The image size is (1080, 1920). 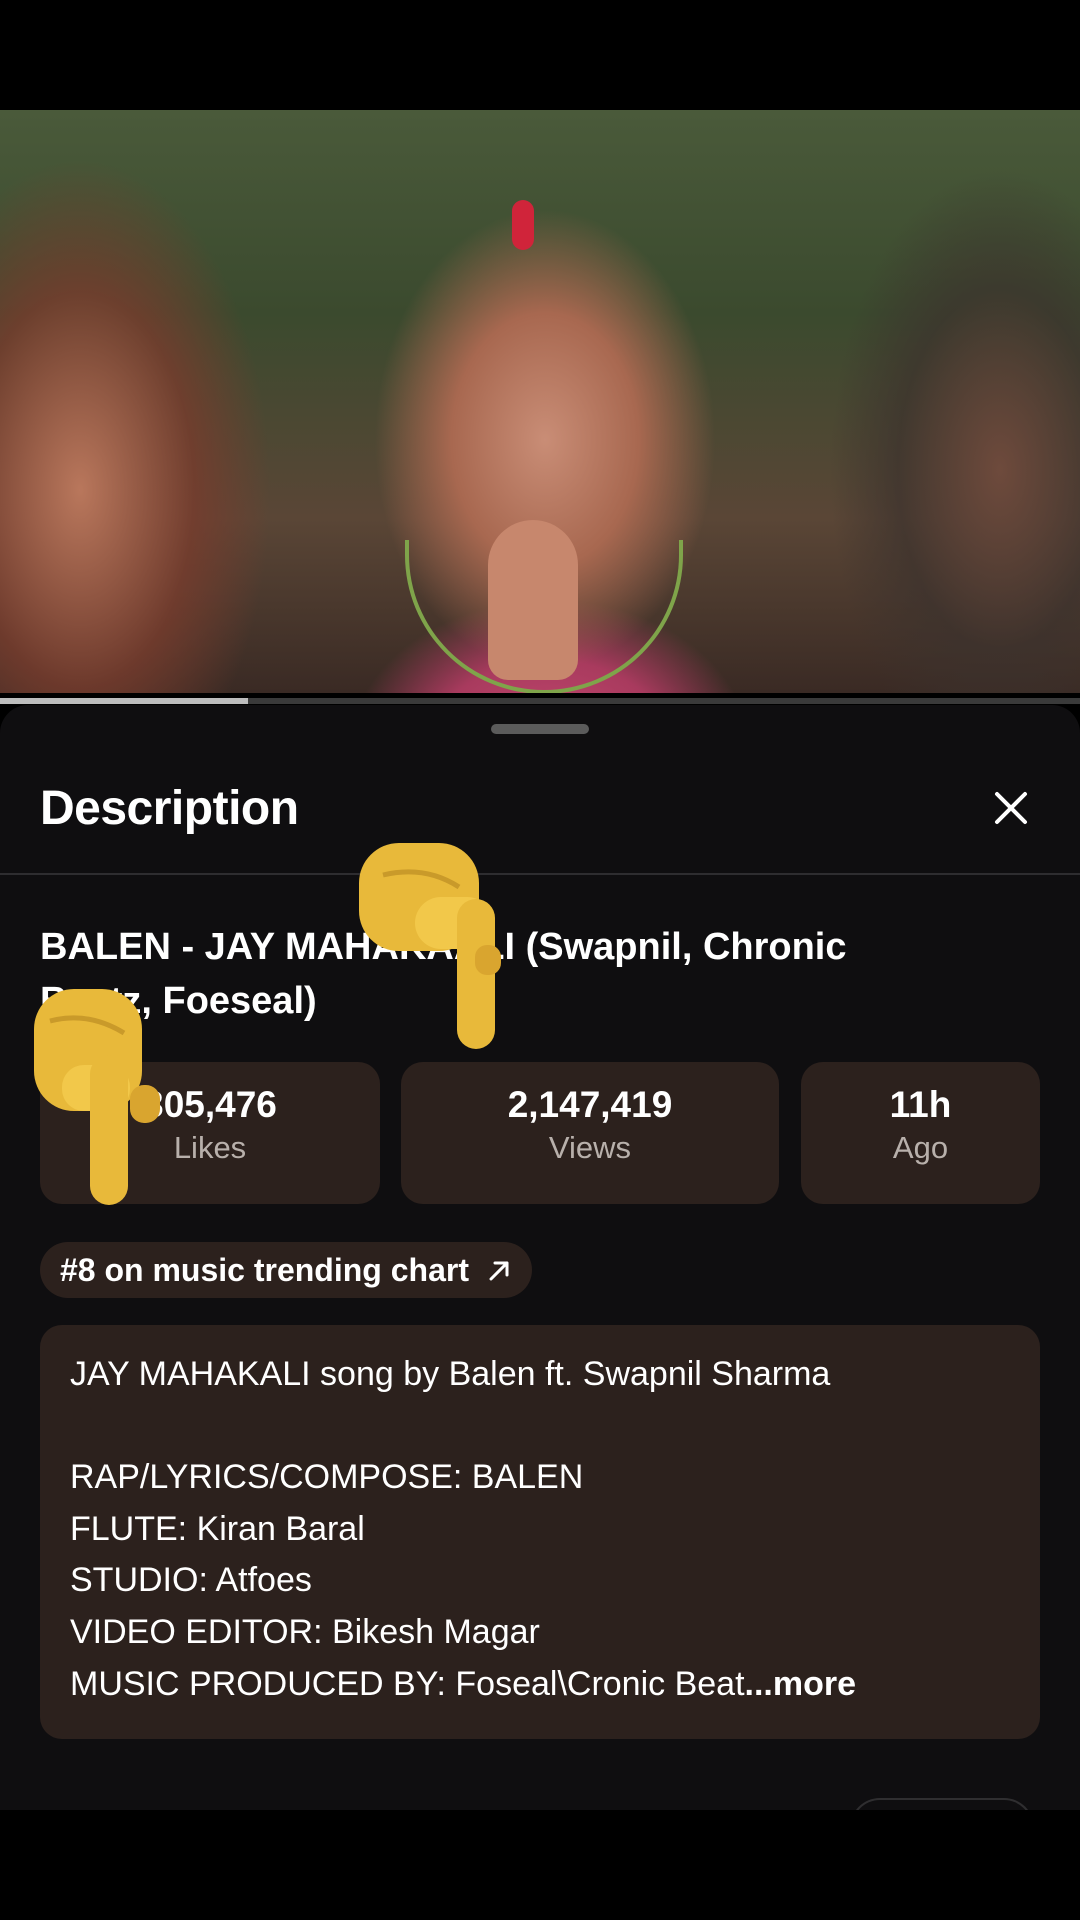 What do you see at coordinates (540, 1865) in the screenshot?
I see `navigation-bar-area` at bounding box center [540, 1865].